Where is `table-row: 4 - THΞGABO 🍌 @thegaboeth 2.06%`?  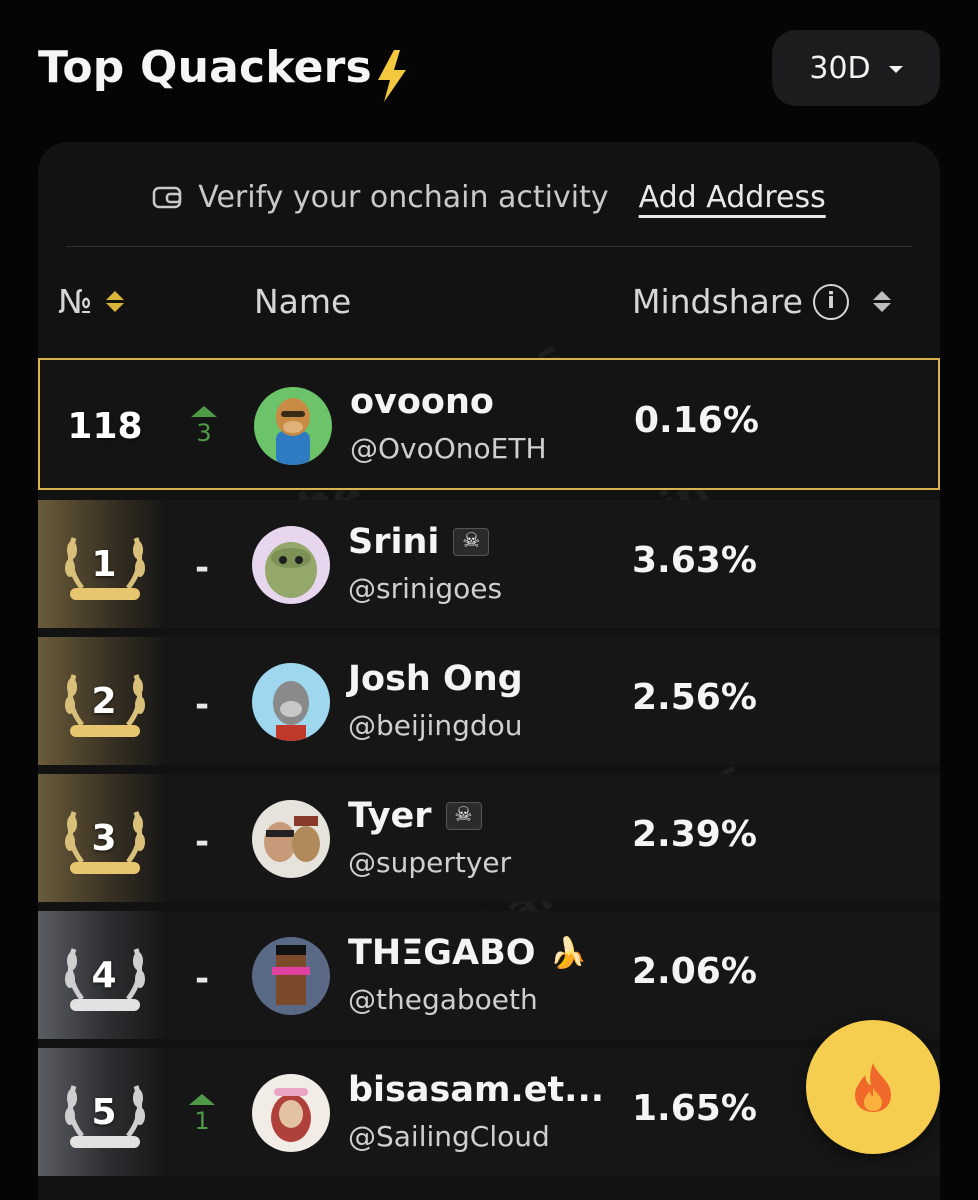 table-row: 4 - THΞGABO 🍌 @thegaboeth 2.06% is located at coordinates (489, 975).